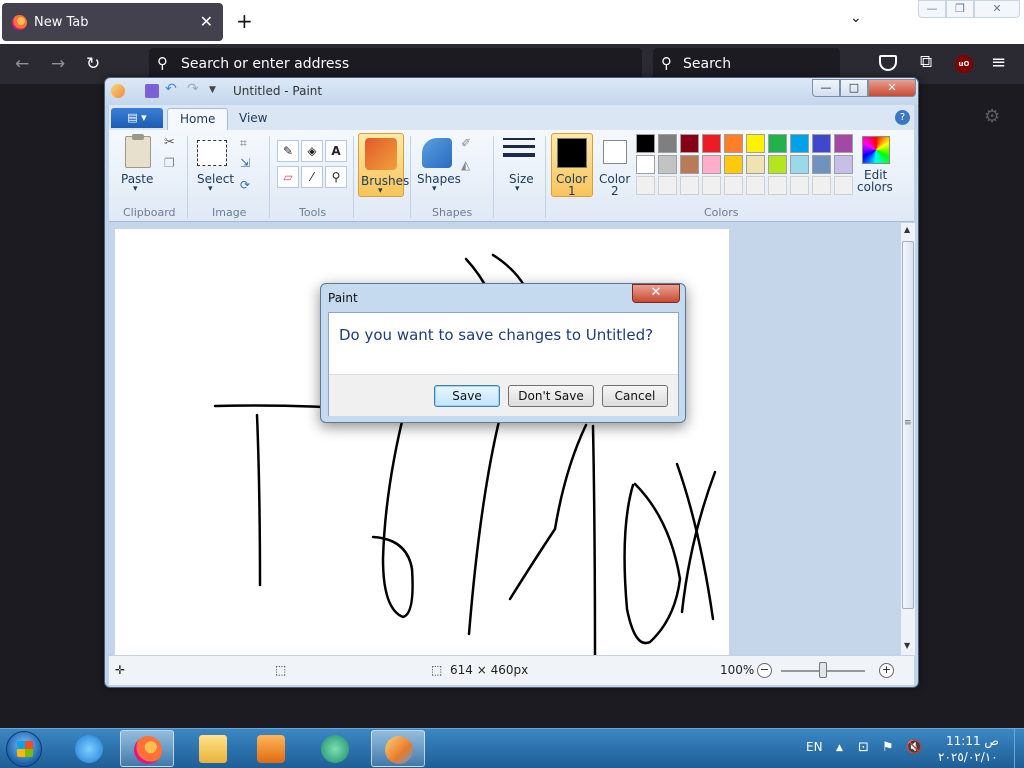 Image resolution: width=1024 pixels, height=768 pixels. What do you see at coordinates (907, 439) in the screenshot?
I see `vertical-scrollbar: ▲ ≡ ▼` at bounding box center [907, 439].